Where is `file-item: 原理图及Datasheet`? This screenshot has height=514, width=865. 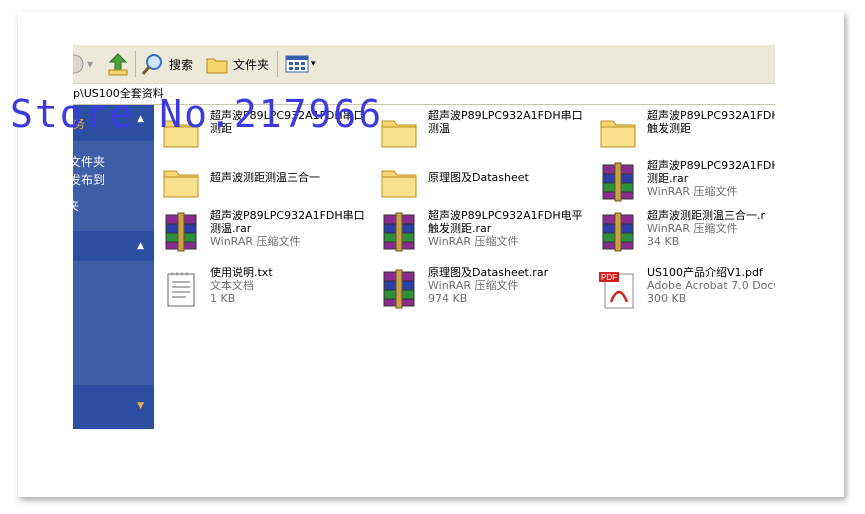 file-item: 原理图及Datasheet is located at coordinates (478, 182).